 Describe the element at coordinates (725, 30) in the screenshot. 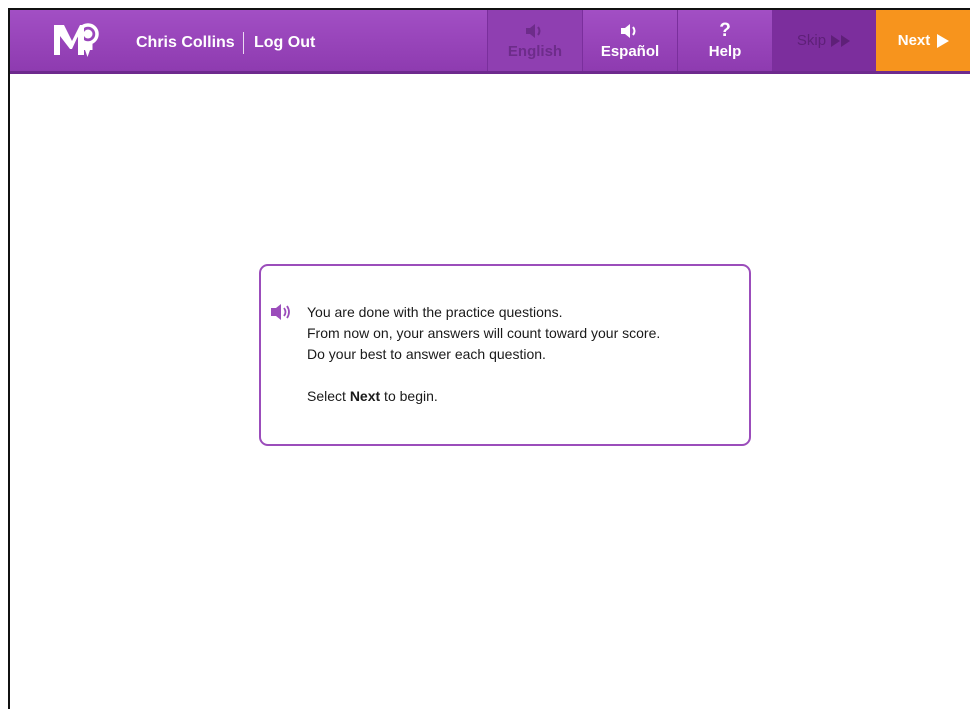

I see `question-mark-icon: ?` at that location.